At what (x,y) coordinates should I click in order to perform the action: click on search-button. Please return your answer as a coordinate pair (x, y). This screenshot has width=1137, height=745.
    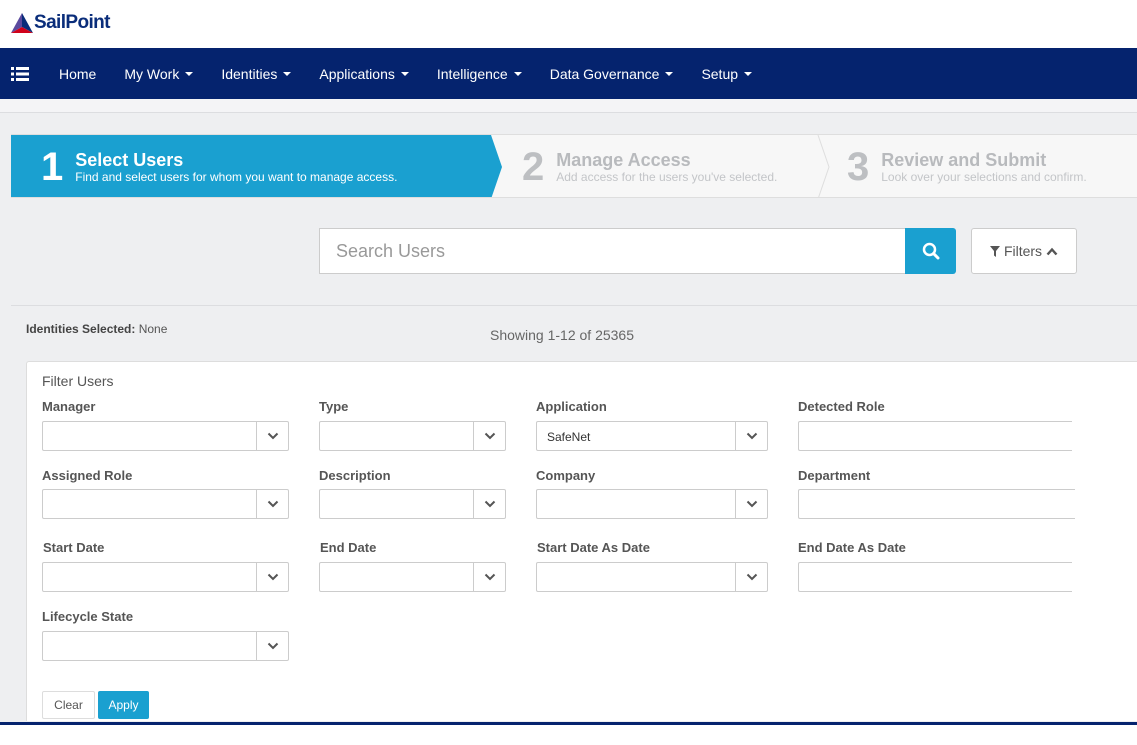
    Looking at the image, I should click on (930, 251).